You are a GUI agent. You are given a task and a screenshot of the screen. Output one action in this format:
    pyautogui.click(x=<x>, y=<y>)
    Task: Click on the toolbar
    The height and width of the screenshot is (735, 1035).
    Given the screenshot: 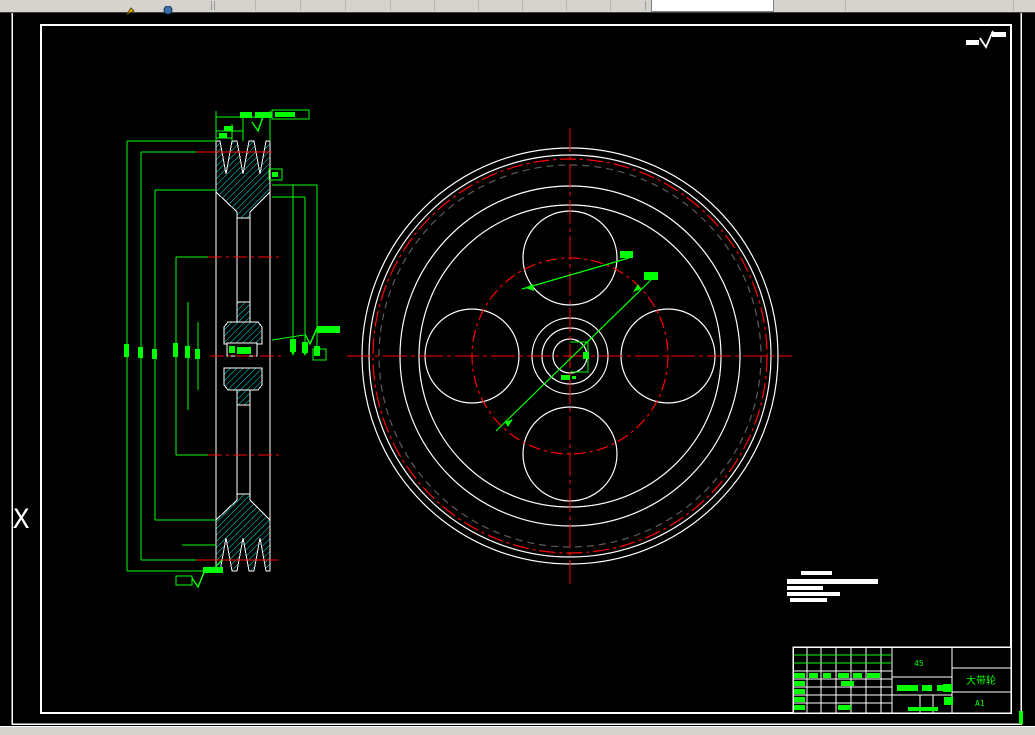 What is the action you would take?
    pyautogui.click(x=517, y=8)
    